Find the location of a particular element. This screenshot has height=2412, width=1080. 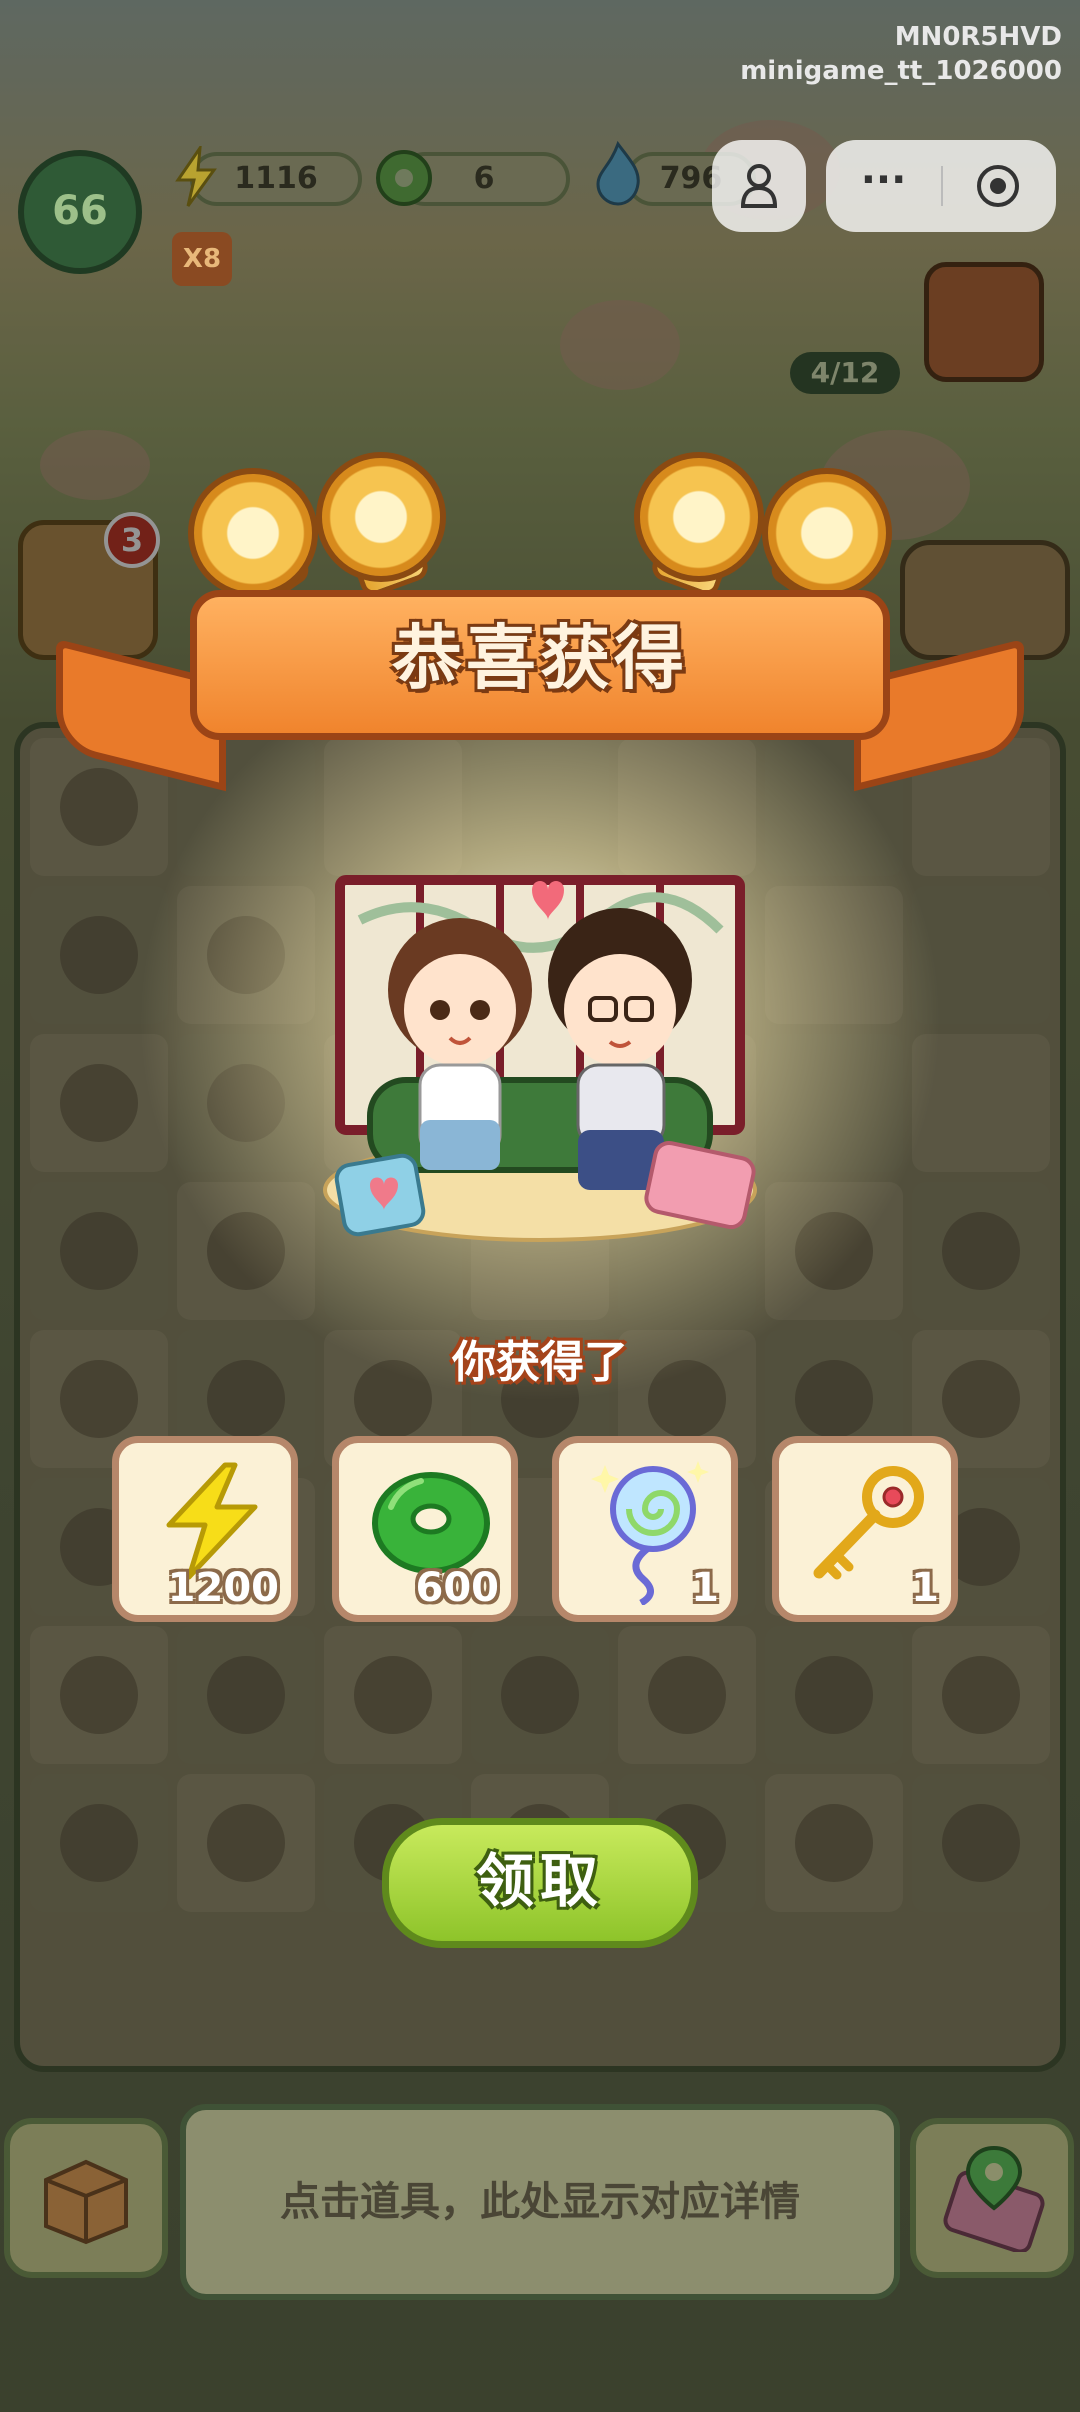

reward-slot-jade: 600 is located at coordinates (425, 1529).